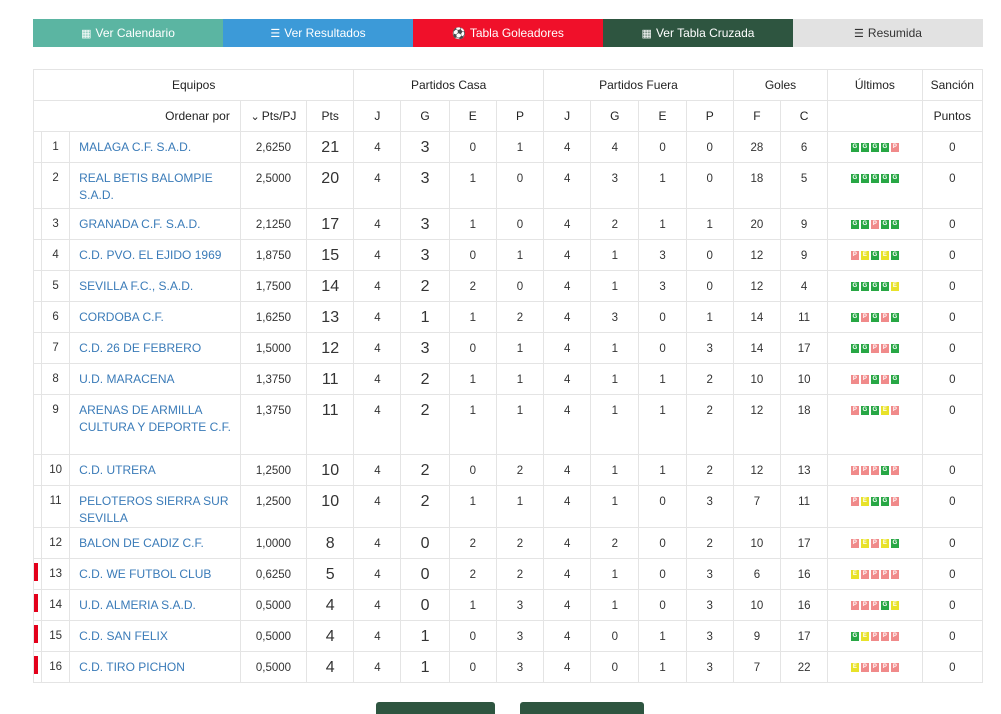  I want to click on team-cell: GRANADA C.F. S.A.D., so click(155, 224).